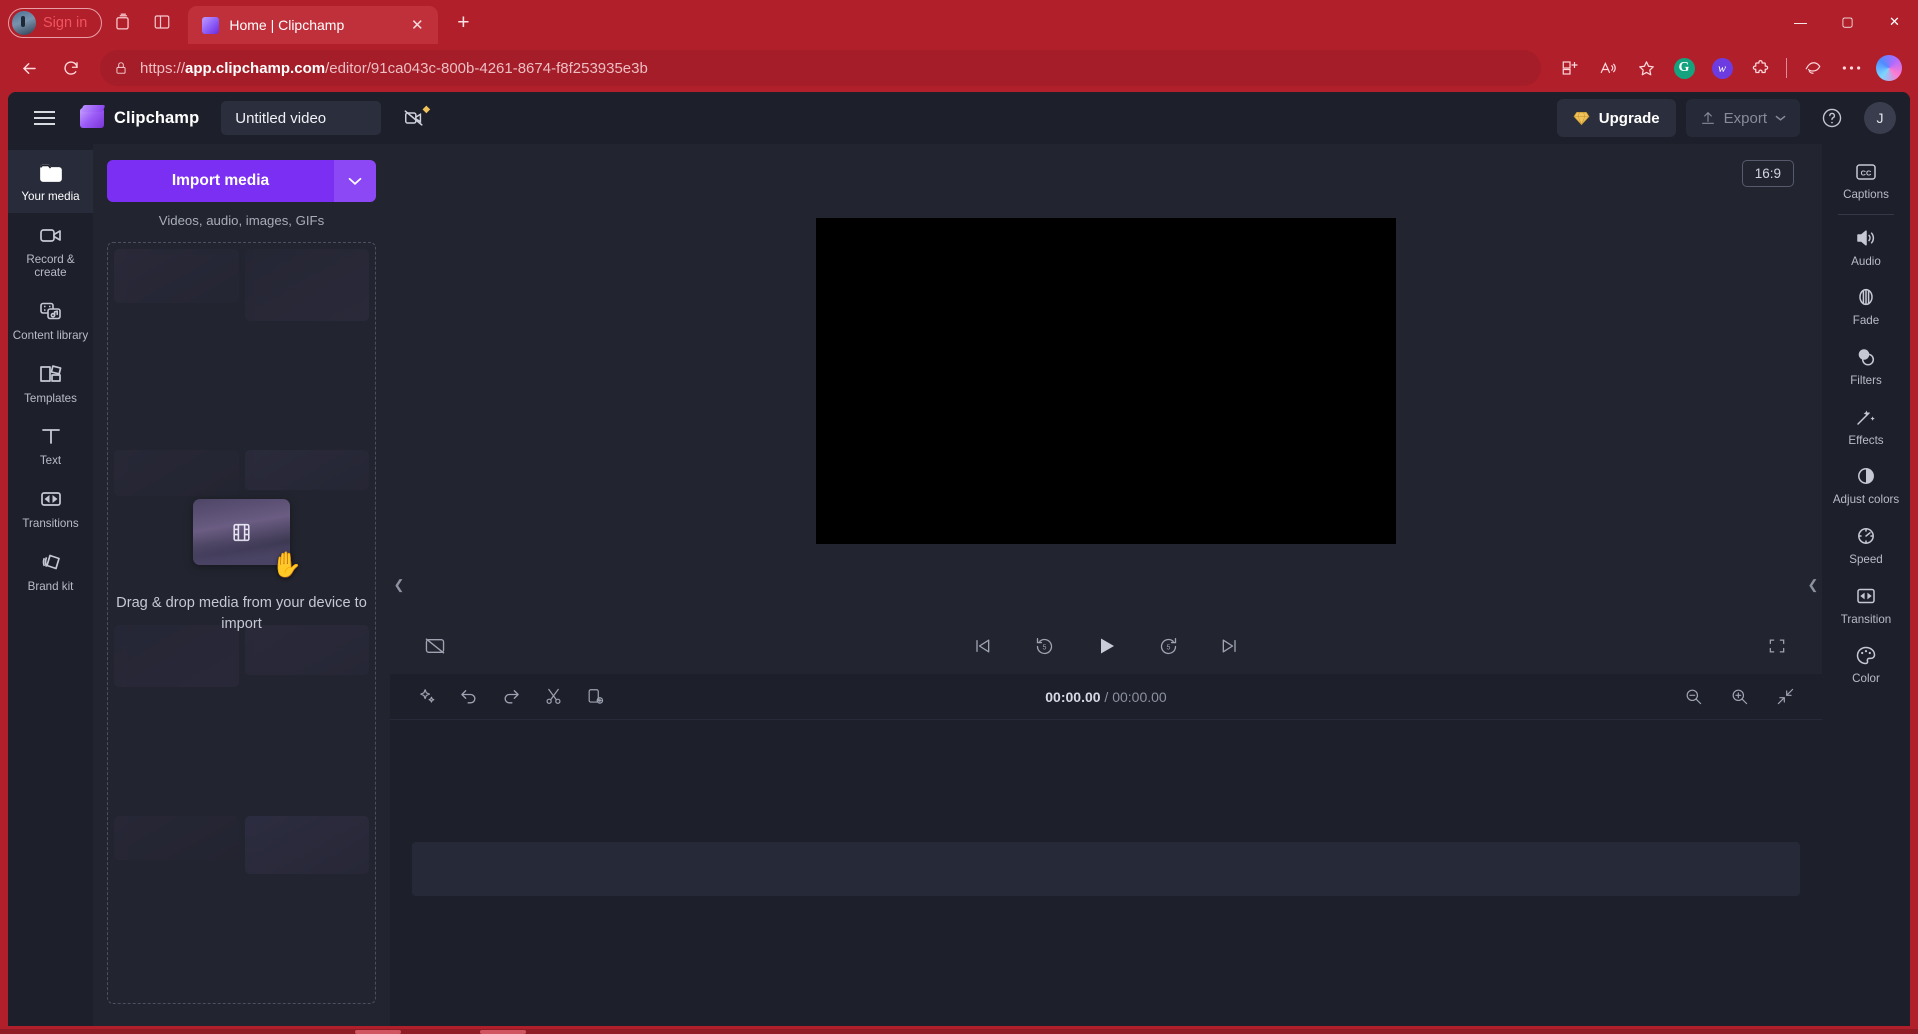  I want to click on import-subtitle: Videos, audio, images, GIFs, so click(241, 220).